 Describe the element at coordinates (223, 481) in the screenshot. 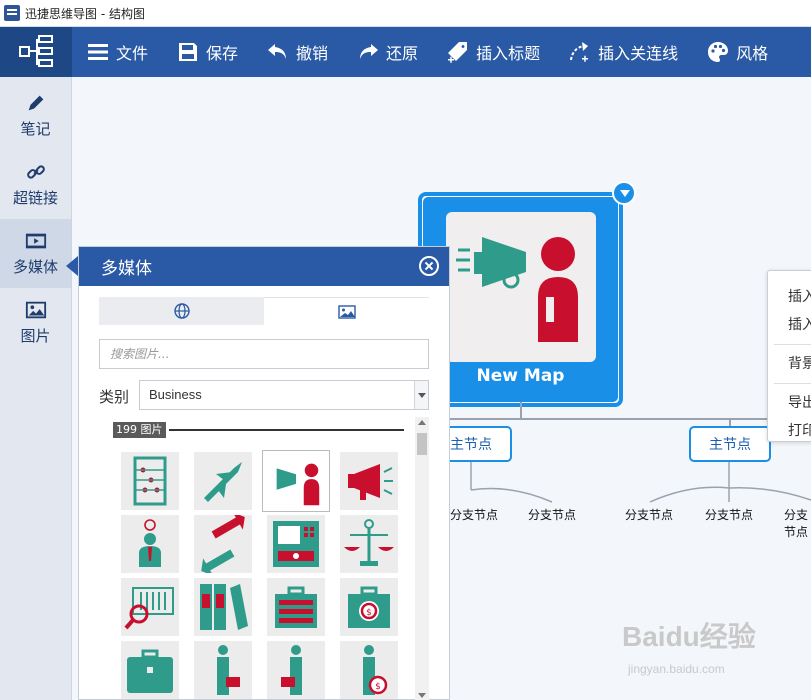

I see `airplane-icon` at that location.